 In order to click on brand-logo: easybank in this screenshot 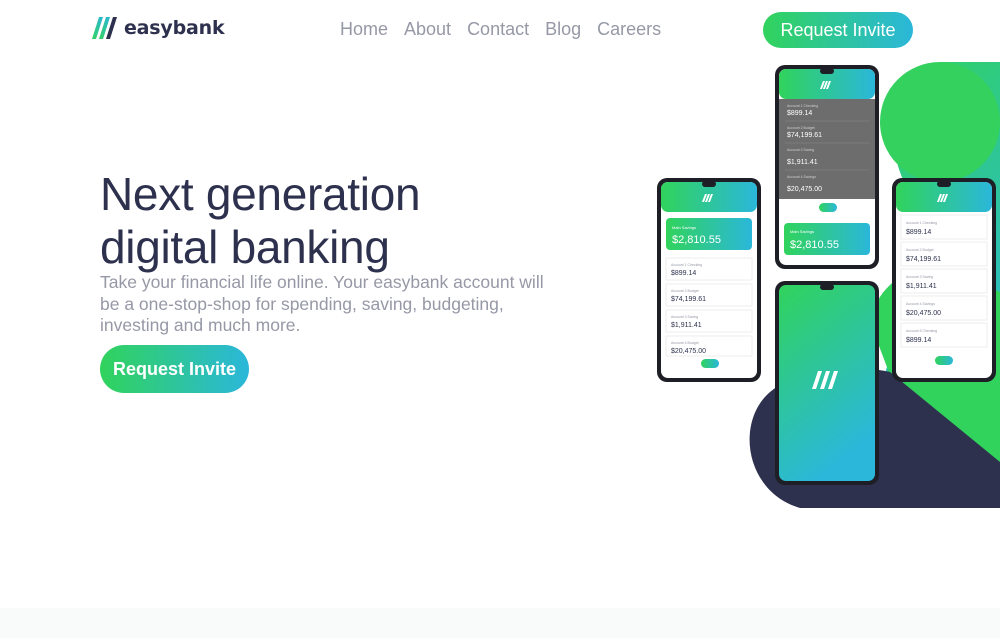, I will do `click(158, 28)`.